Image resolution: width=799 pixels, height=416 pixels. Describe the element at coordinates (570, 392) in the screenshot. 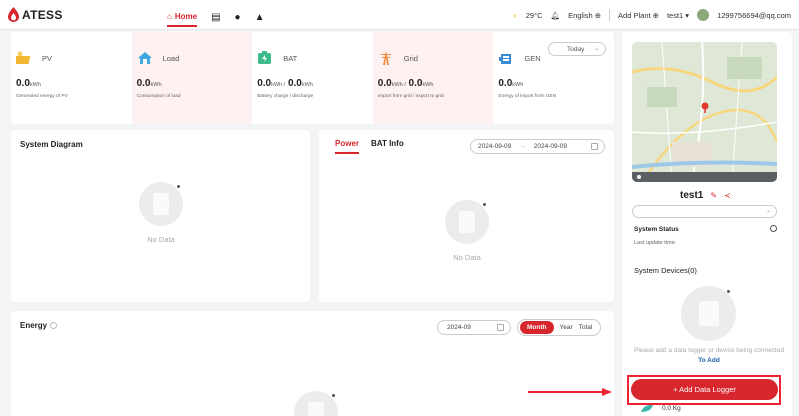

I see `pointer-arrow-icon` at that location.